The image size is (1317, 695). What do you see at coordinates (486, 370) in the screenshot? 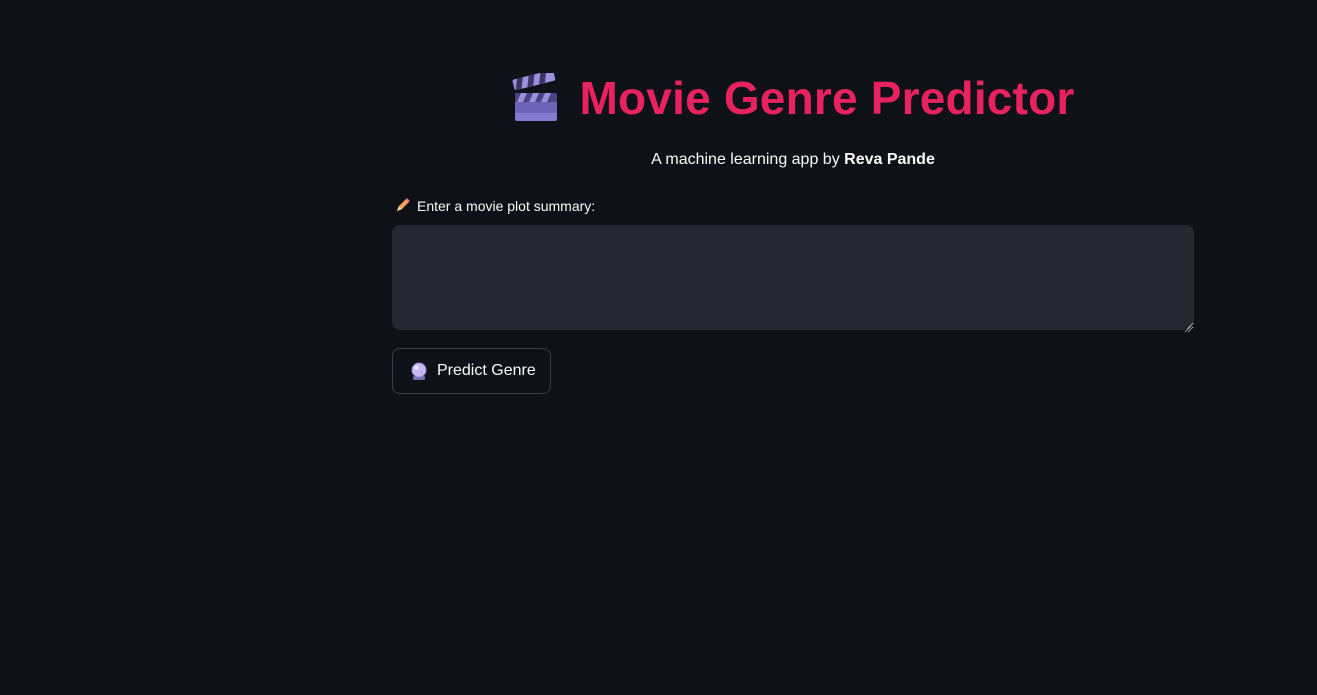
I see `predict-genre-label: Predict Genre` at bounding box center [486, 370].